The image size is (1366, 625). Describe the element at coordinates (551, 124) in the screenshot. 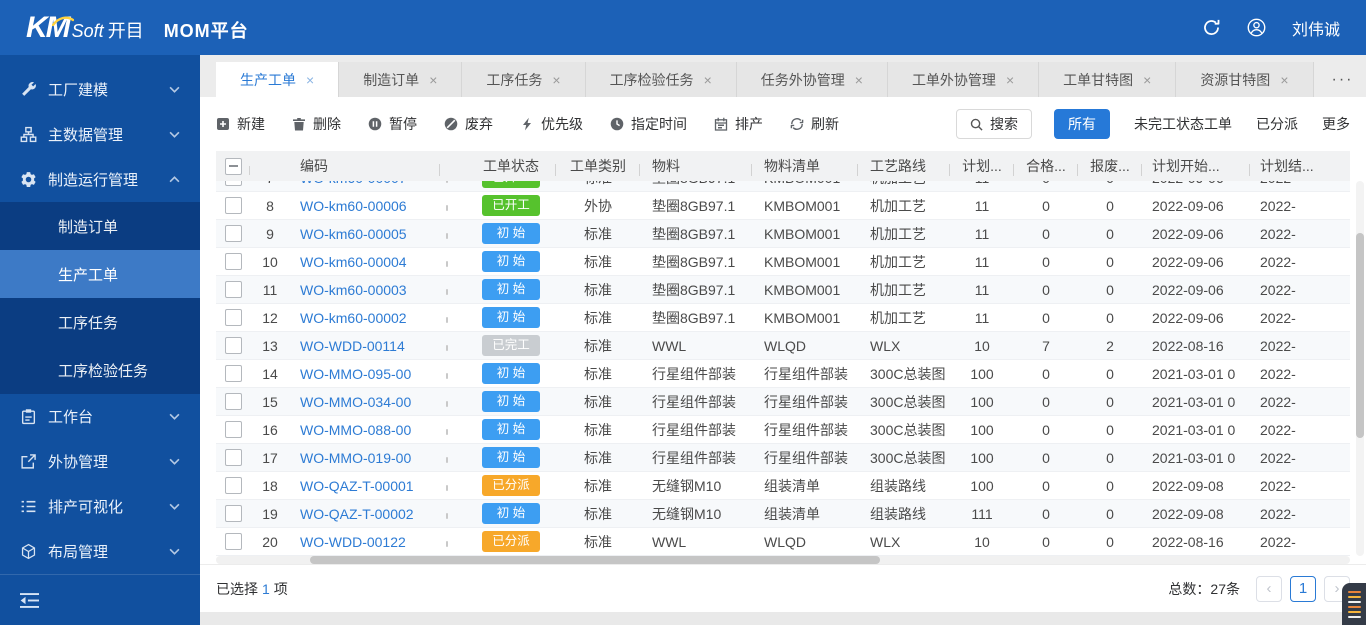

I see `priority-button: 优先级` at that location.